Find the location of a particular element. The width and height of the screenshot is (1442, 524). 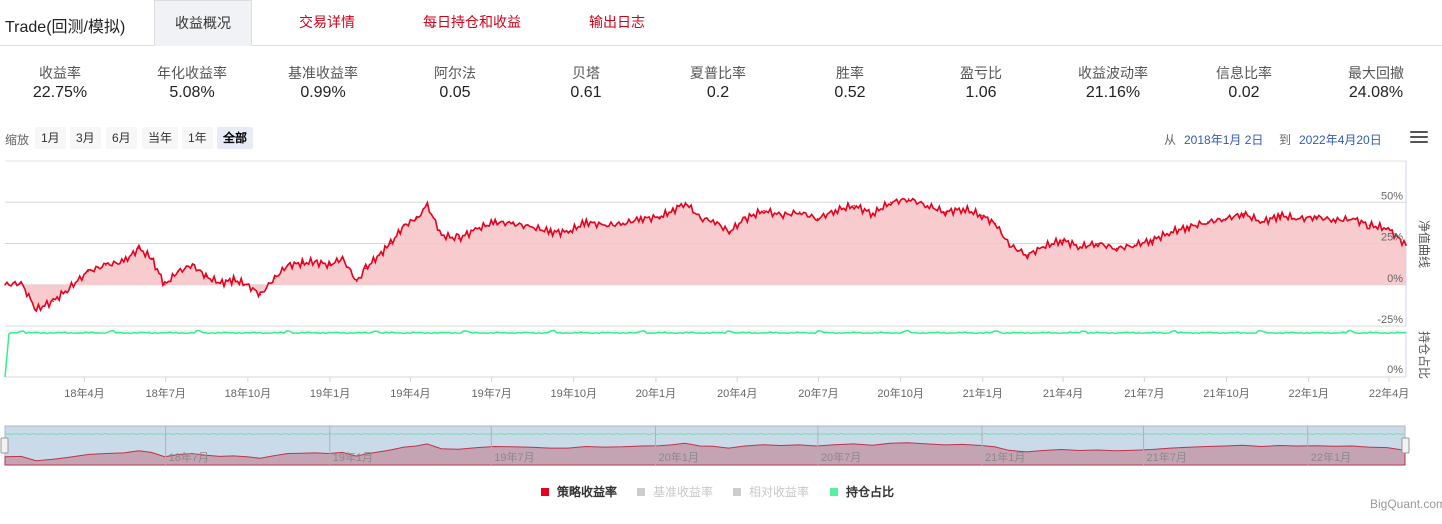

x-tick-label: 21年10月 is located at coordinates (1226, 393).